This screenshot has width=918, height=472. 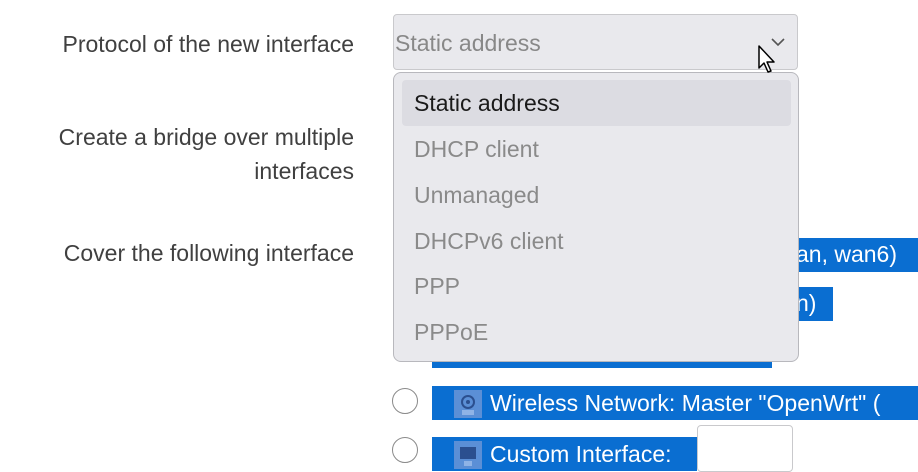 I want to click on interface-row-partial-1: an, wan6), so click(x=854, y=255).